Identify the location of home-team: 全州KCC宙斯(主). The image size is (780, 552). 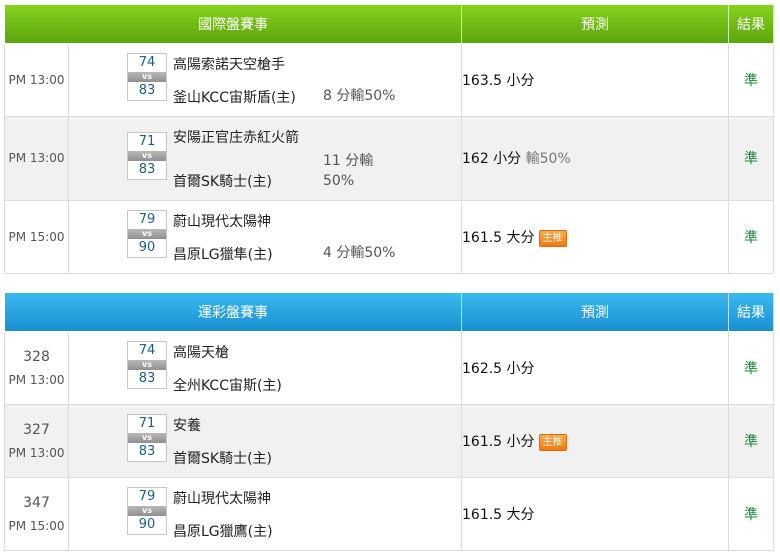
(227, 385).